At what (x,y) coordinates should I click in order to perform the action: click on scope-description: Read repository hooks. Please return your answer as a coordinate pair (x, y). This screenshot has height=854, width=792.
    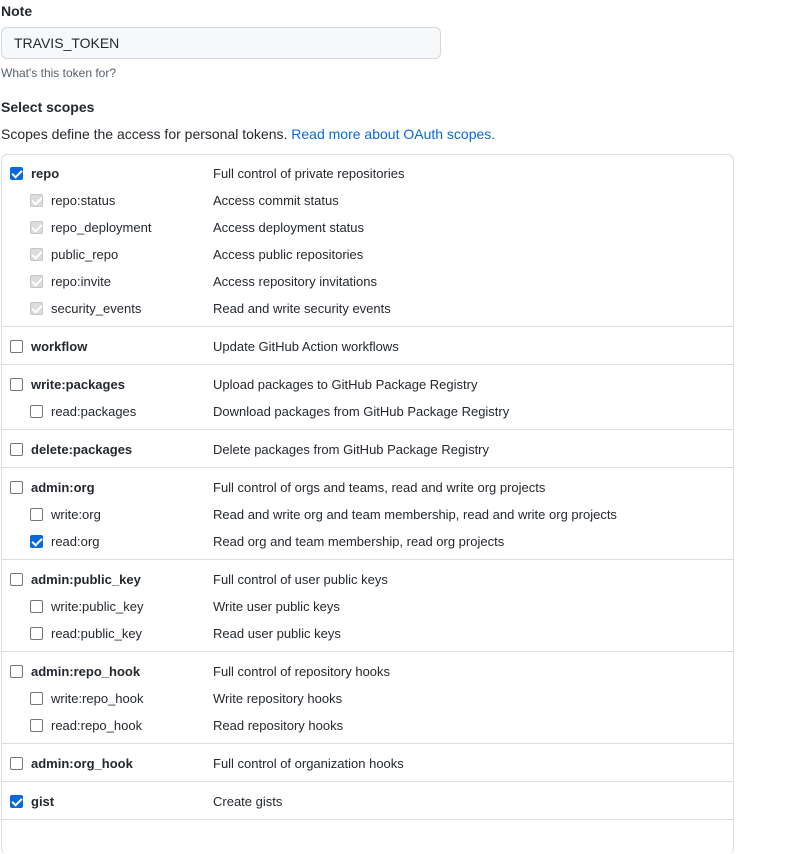
    Looking at the image, I should click on (278, 725).